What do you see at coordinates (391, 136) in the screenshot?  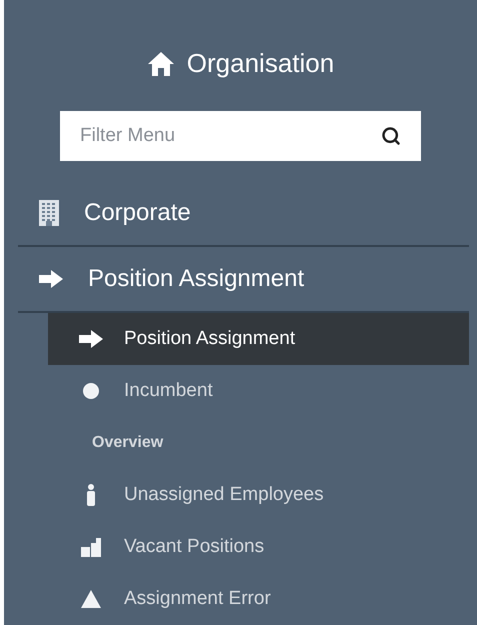 I see `search-icon` at bounding box center [391, 136].